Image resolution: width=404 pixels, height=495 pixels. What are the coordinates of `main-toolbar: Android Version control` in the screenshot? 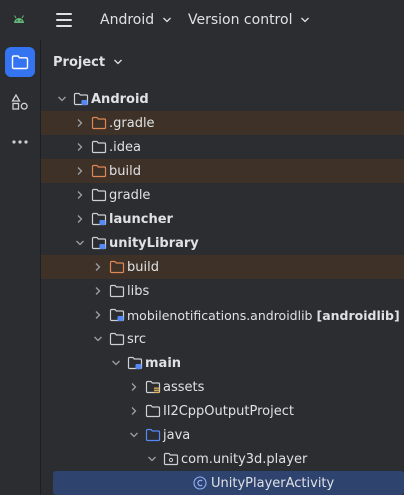 It's located at (202, 20).